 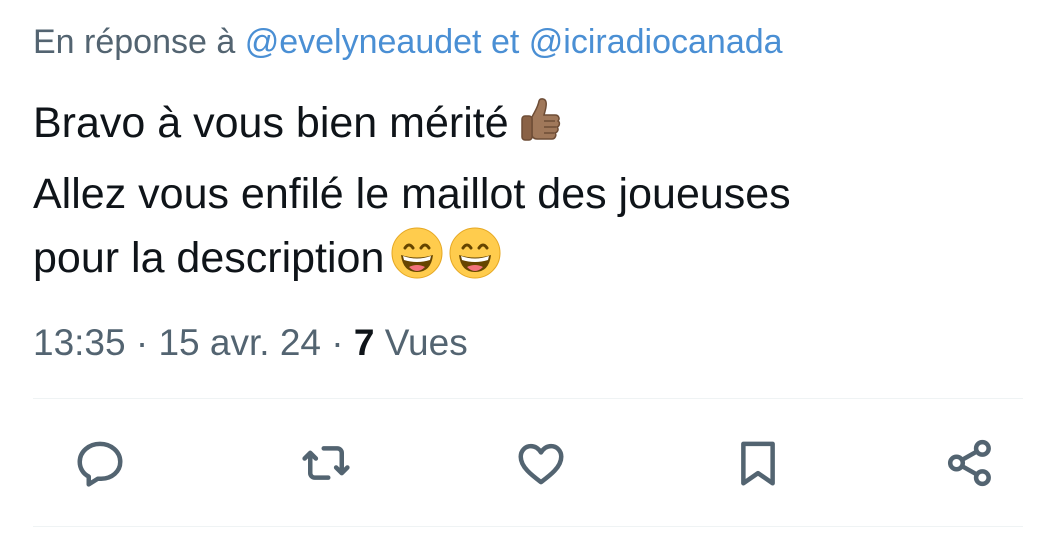 I want to click on share-icon, so click(x=969, y=463).